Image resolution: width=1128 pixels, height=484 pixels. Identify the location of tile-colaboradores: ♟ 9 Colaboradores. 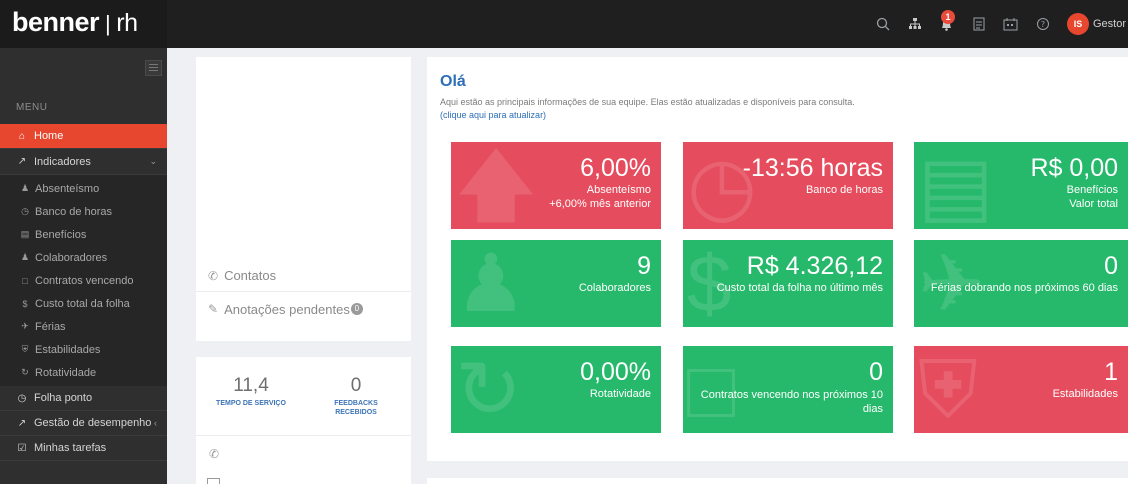
(556, 283).